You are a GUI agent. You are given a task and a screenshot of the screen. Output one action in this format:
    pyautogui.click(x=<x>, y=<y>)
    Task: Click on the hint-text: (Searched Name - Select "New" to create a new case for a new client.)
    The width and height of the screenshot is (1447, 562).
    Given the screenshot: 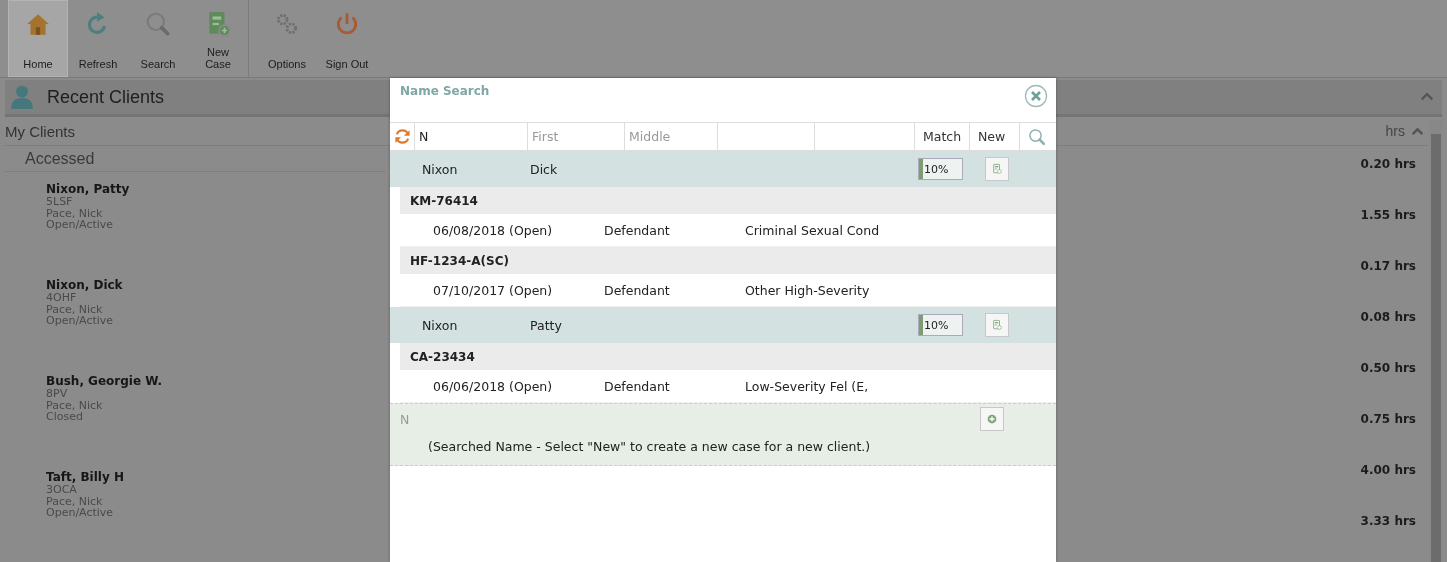 What is the action you would take?
    pyautogui.click(x=649, y=446)
    